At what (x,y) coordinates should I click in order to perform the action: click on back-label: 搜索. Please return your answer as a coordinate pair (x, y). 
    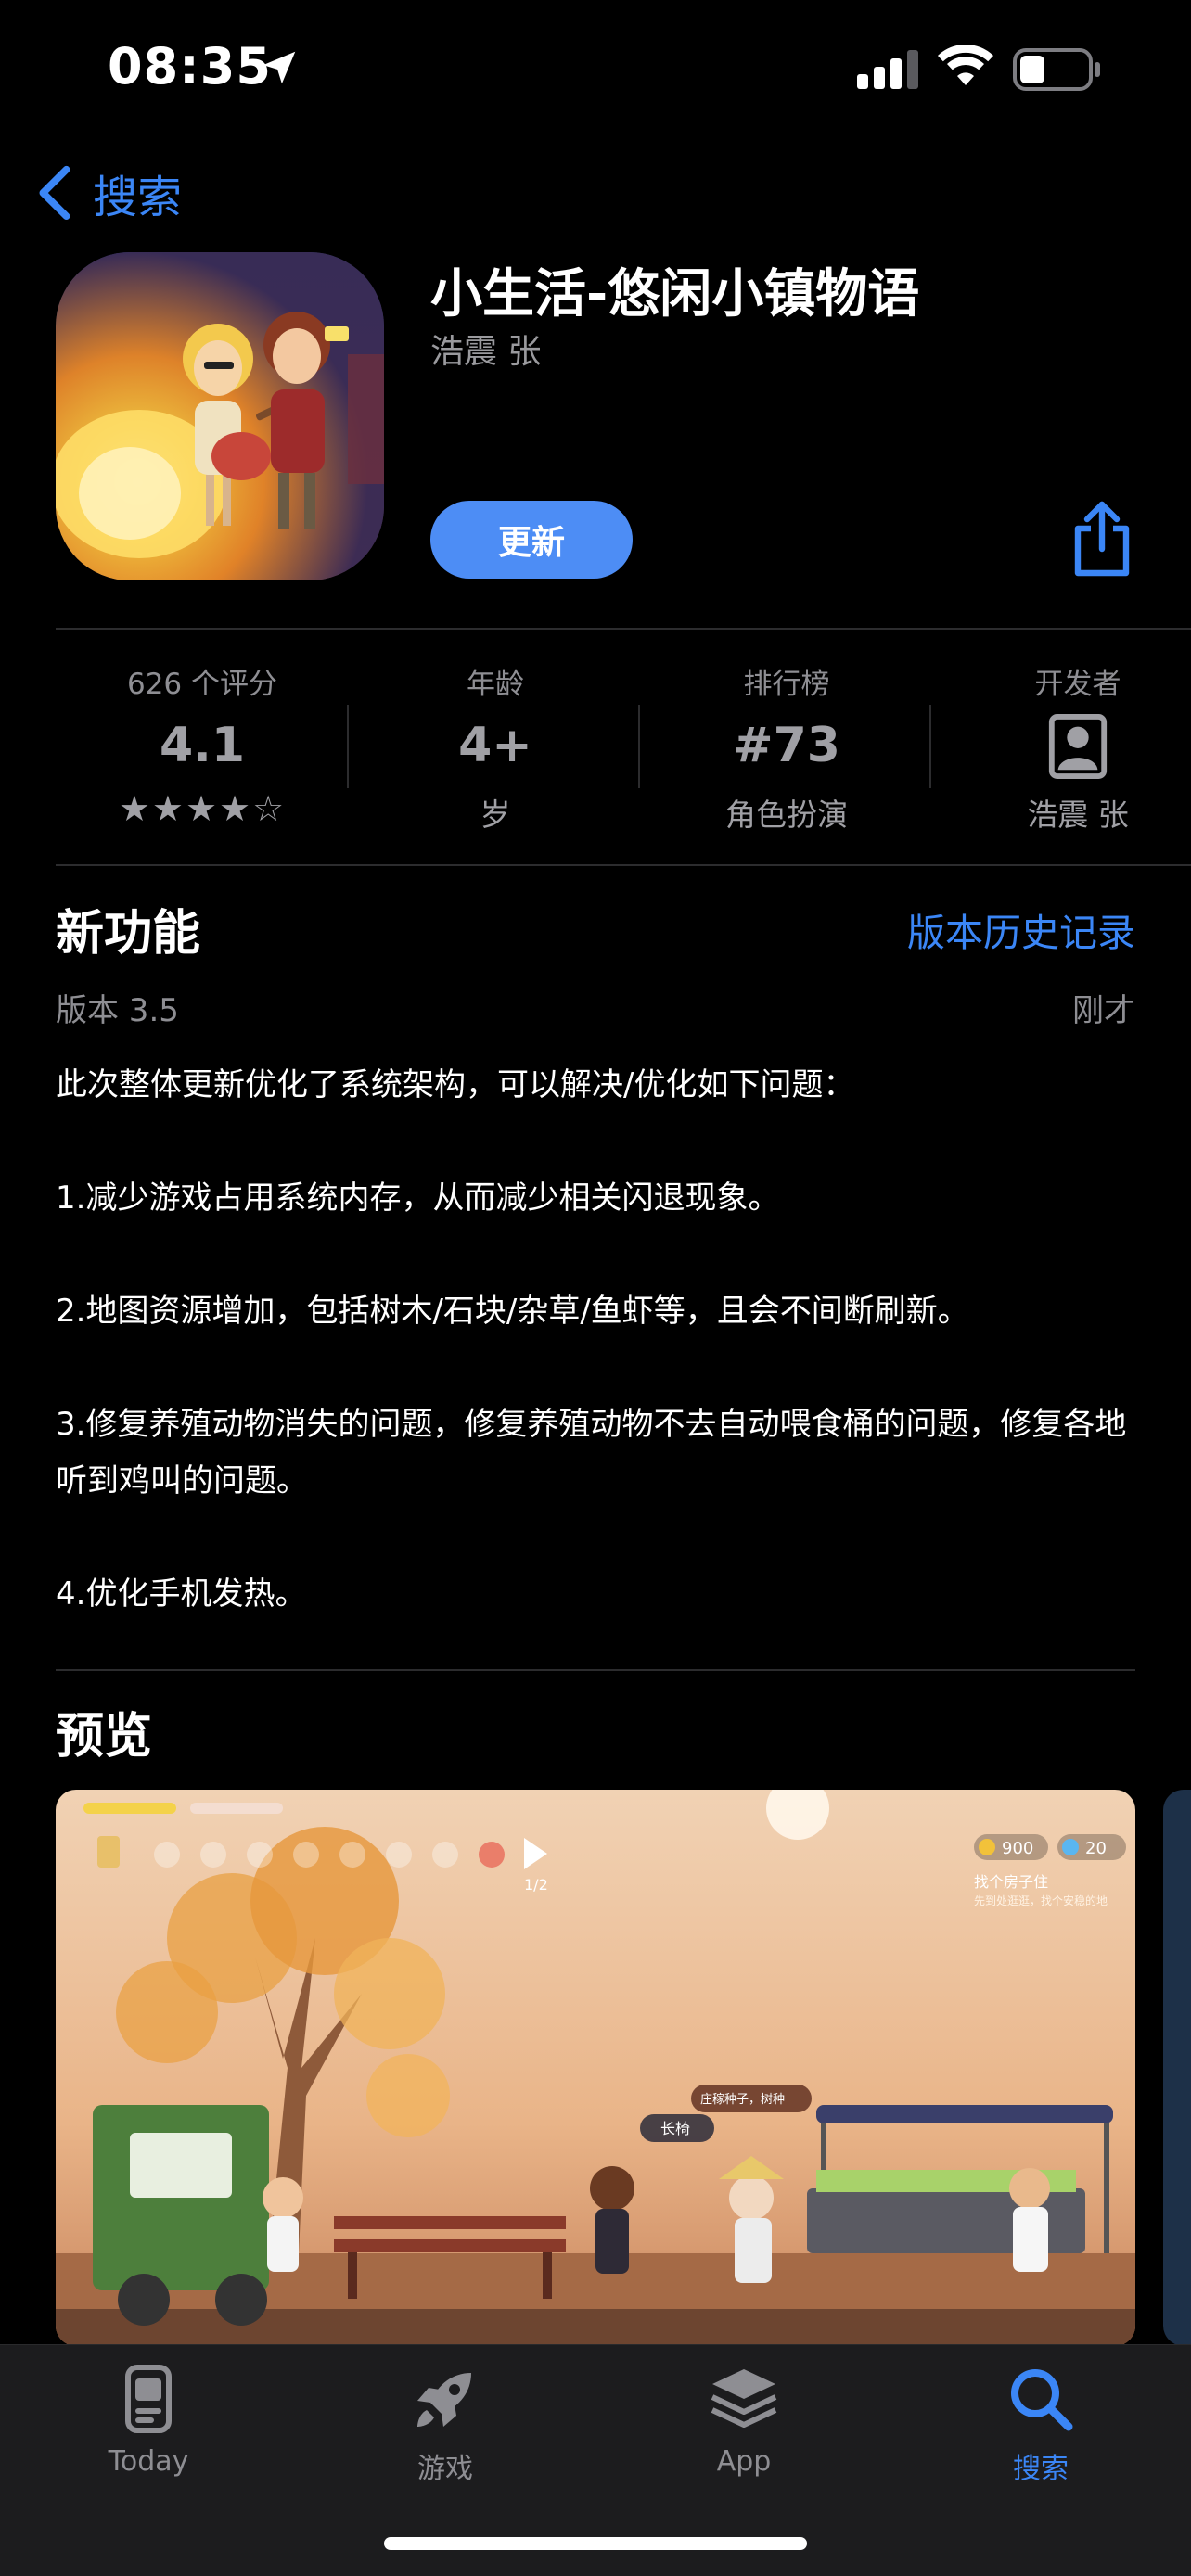
    Looking at the image, I should click on (138, 197).